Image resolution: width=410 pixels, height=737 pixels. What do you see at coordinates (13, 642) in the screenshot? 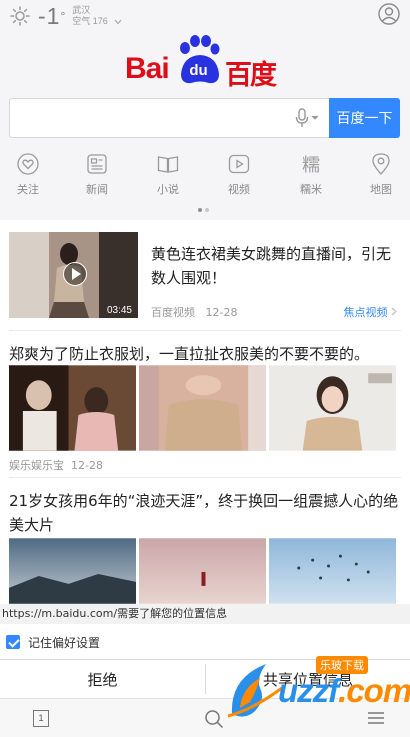
I see `remember-checkbox` at bounding box center [13, 642].